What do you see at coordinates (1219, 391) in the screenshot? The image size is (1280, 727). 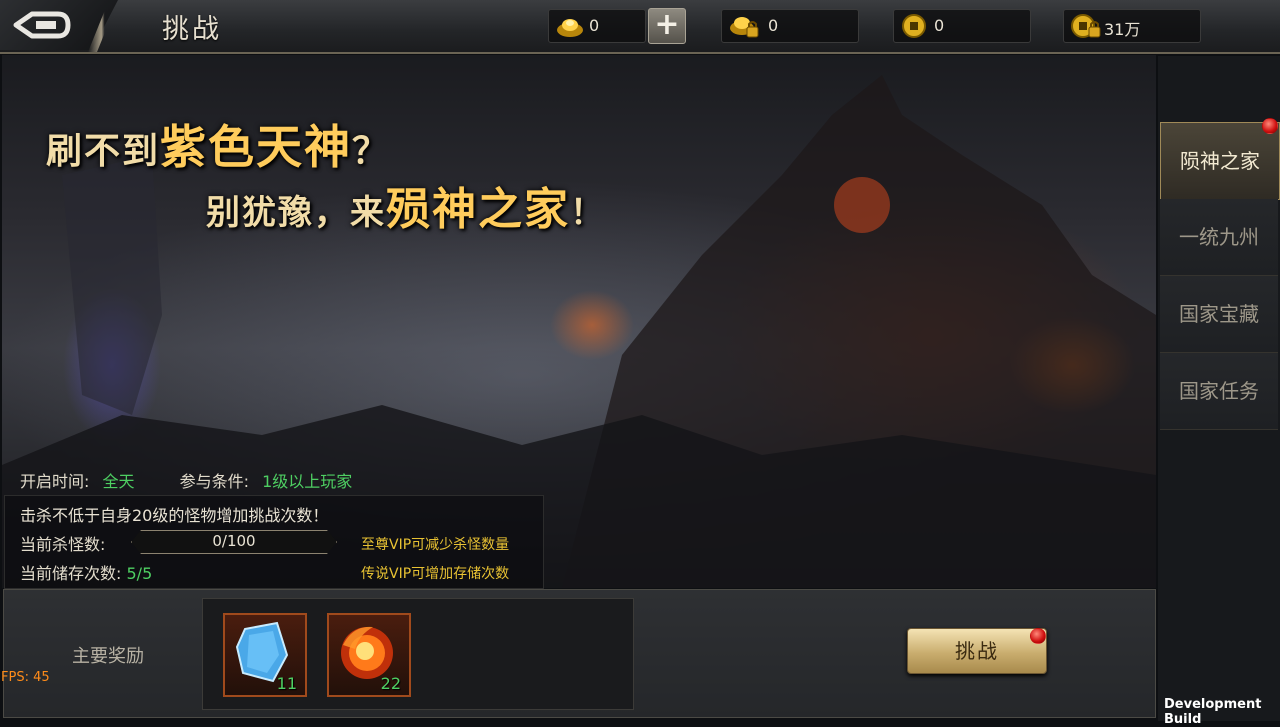 I see `tab-national-task: 国家任务` at bounding box center [1219, 391].